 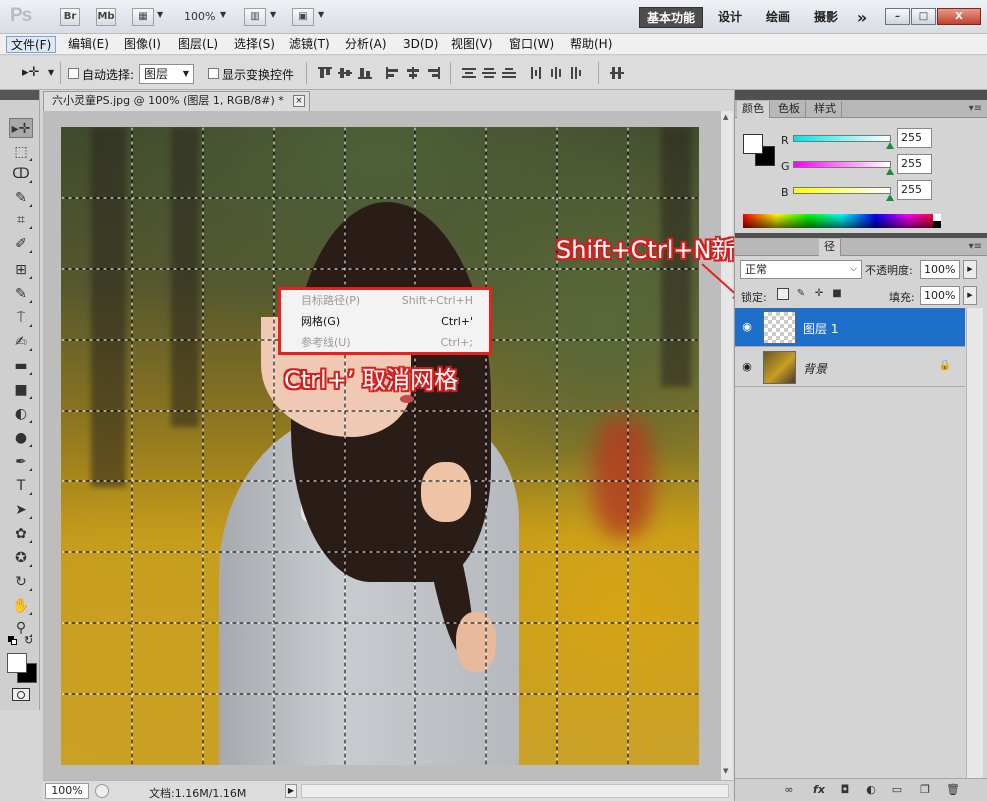 I want to click on workspace-photography: 摄影, so click(x=826, y=17).